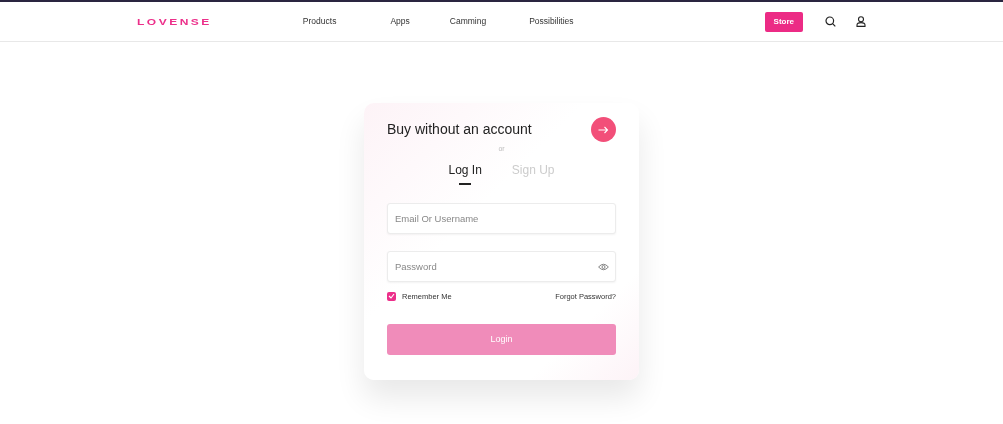 The height and width of the screenshot is (424, 1003). Describe the element at coordinates (174, 21) in the screenshot. I see `logo: LOVENSE` at that location.